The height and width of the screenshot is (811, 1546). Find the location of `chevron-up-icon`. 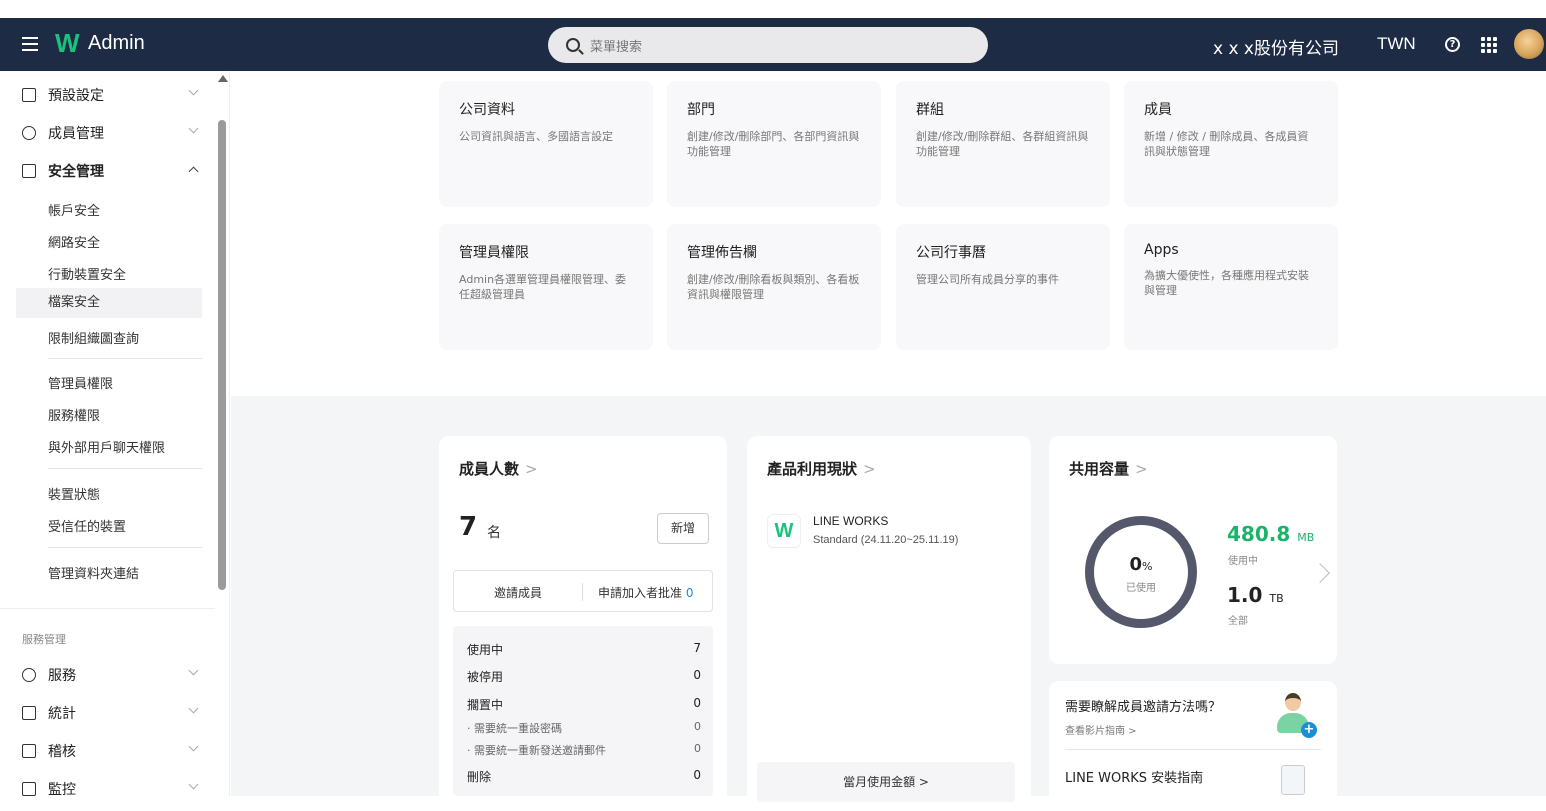

chevron-up-icon is located at coordinates (193, 171).